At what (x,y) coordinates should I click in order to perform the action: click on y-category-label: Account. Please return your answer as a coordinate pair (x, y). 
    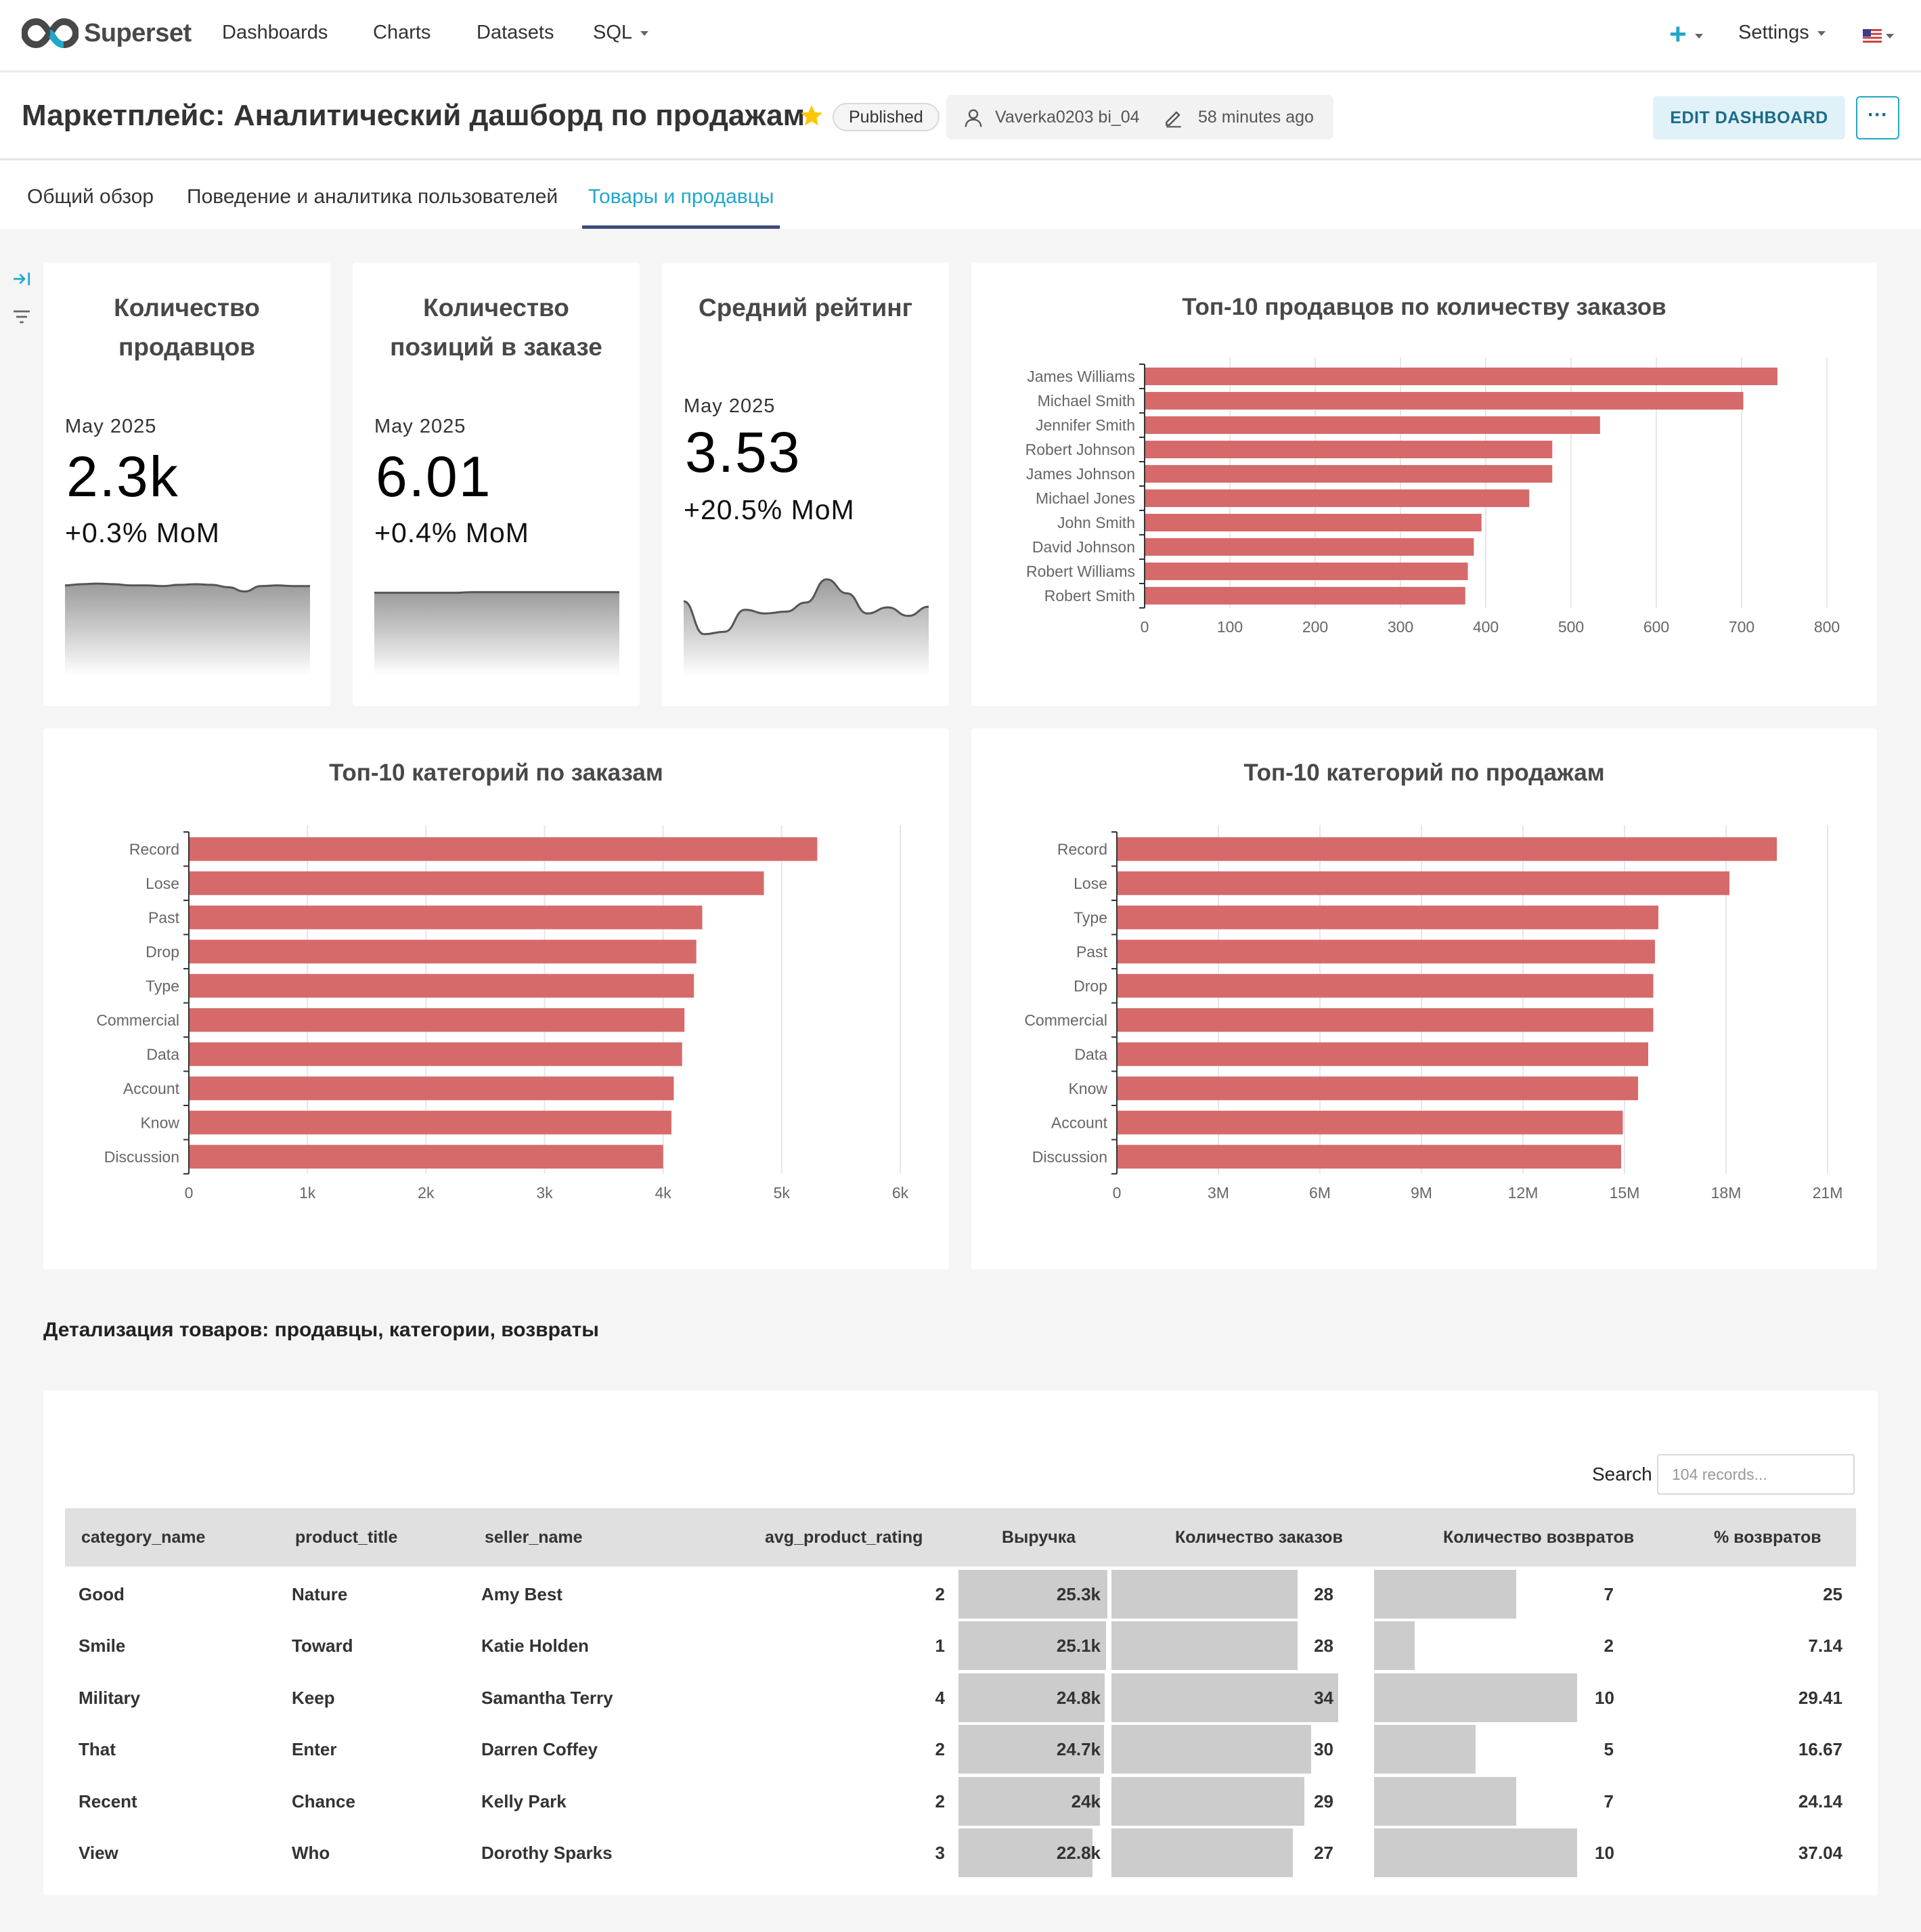
    Looking at the image, I should click on (151, 1088).